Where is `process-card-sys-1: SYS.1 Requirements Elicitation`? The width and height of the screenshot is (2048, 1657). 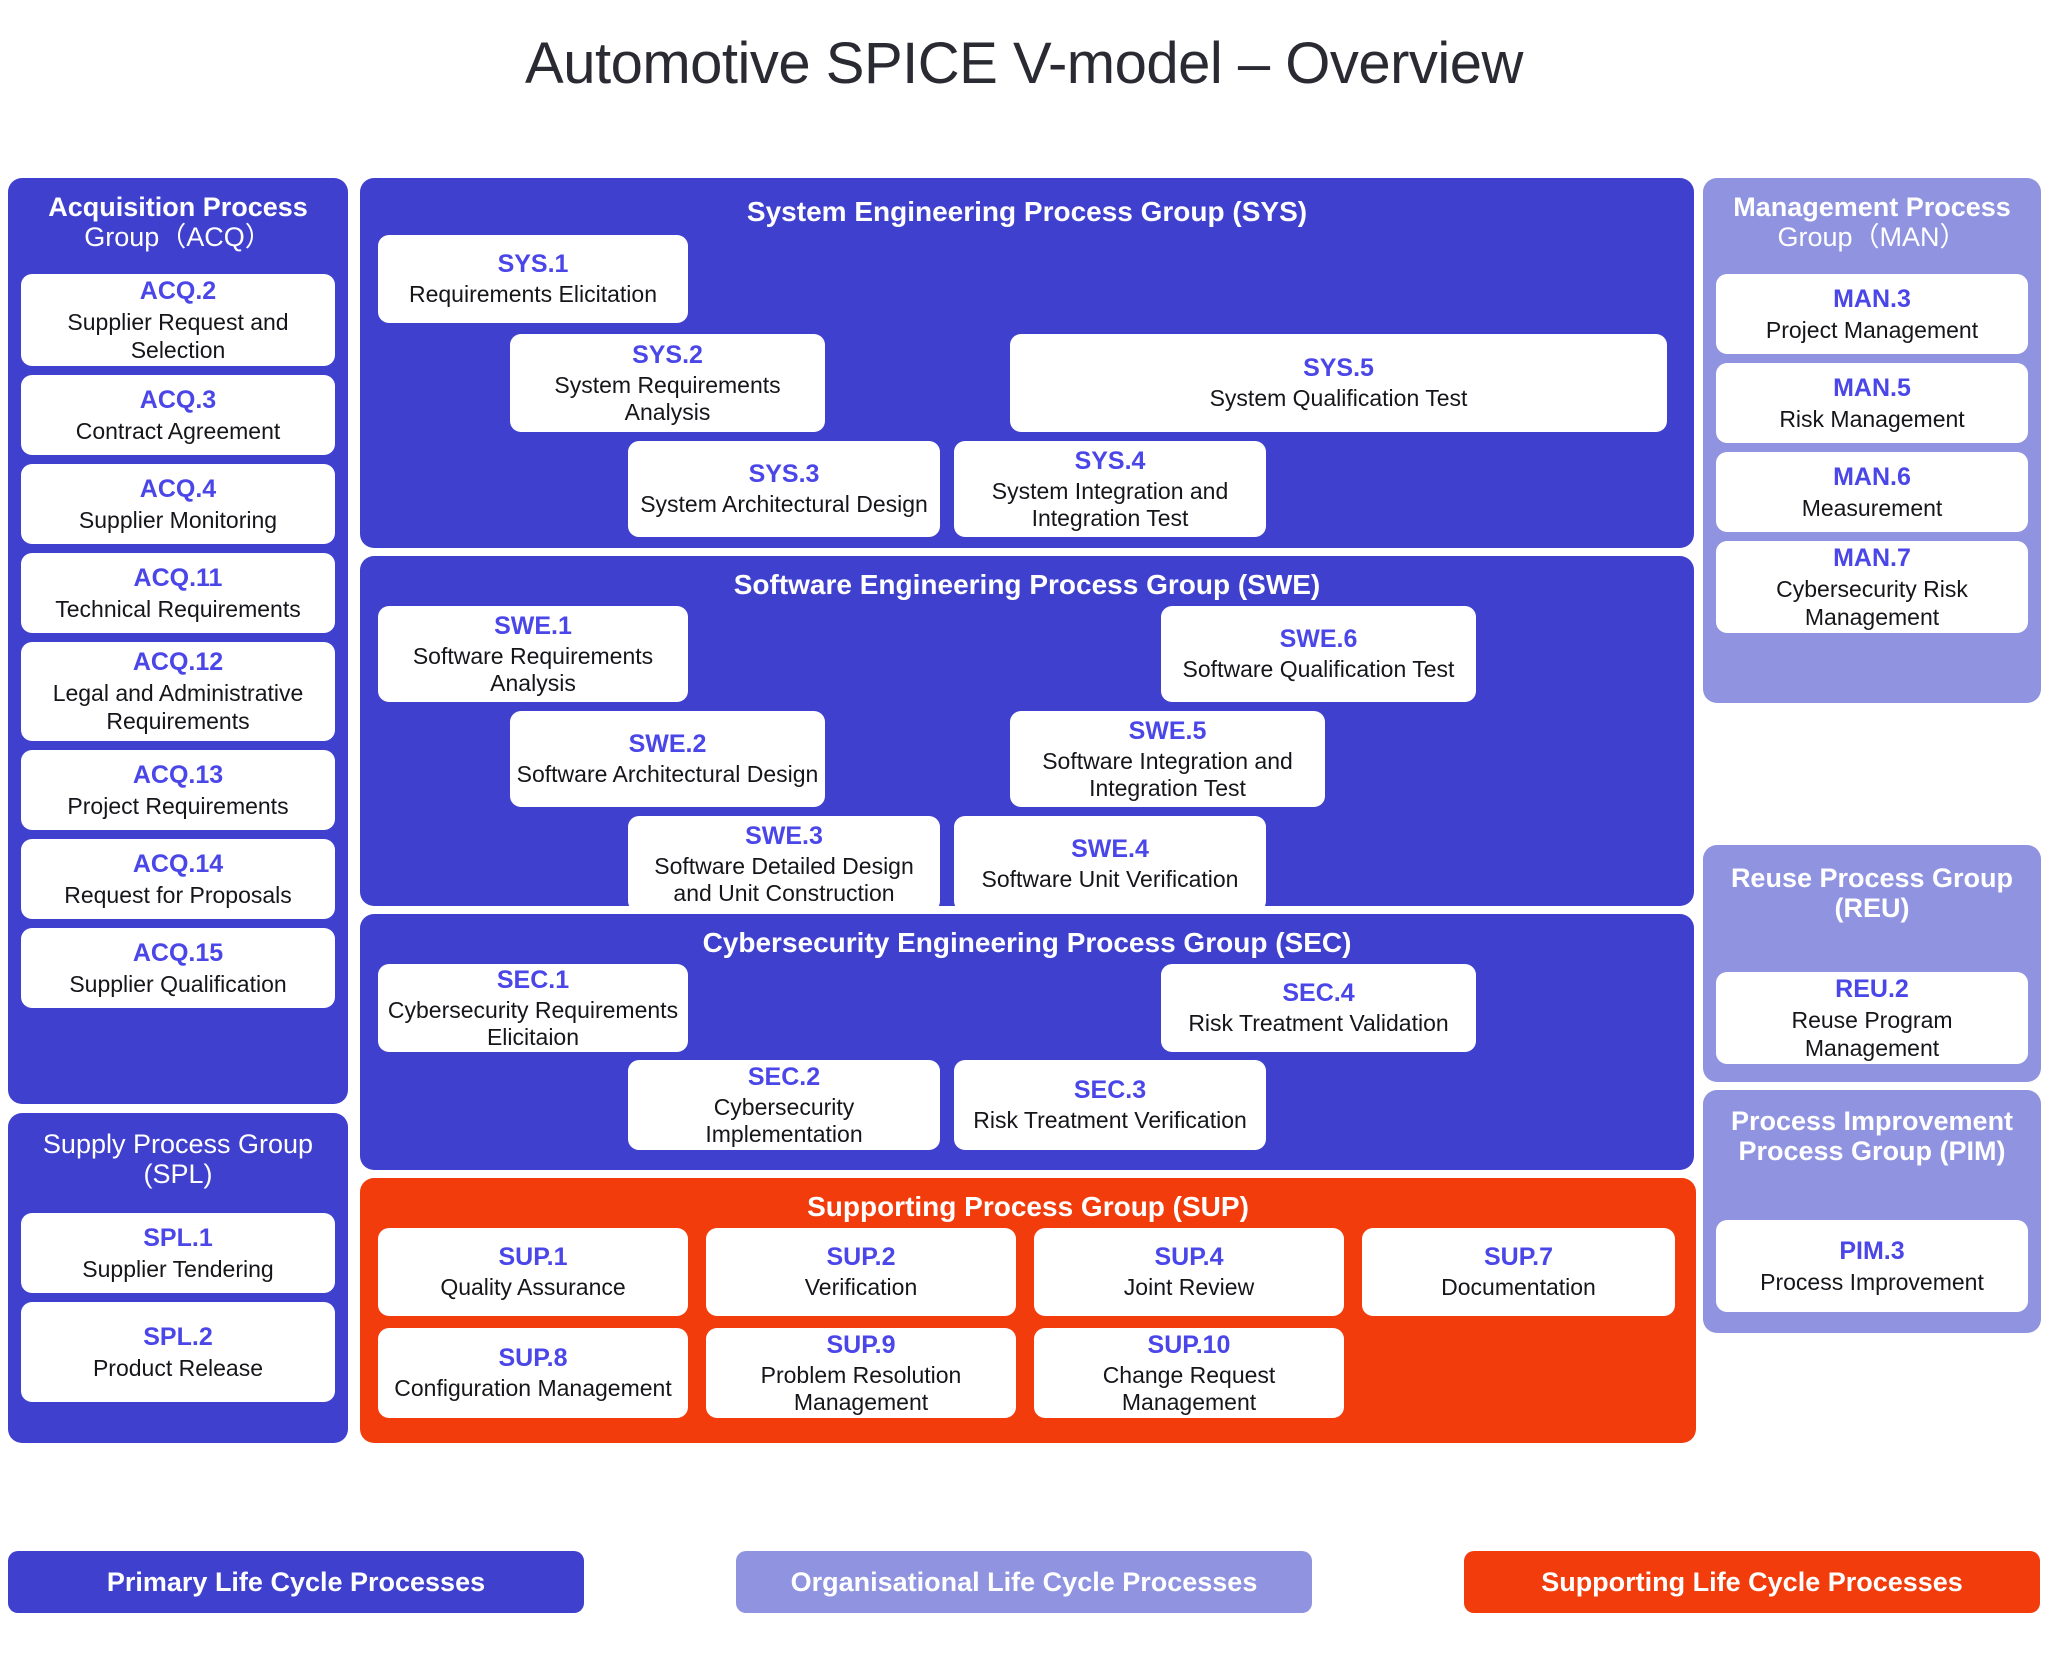
process-card-sys-1: SYS.1 Requirements Elicitation is located at coordinates (533, 279).